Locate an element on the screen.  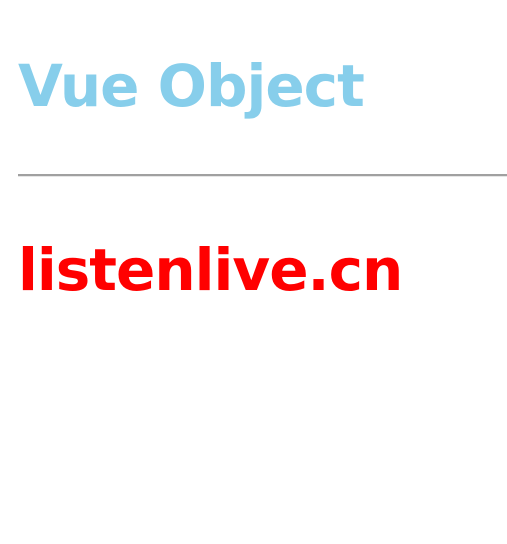
message-text: listenlive.cn is located at coordinates (210, 270).